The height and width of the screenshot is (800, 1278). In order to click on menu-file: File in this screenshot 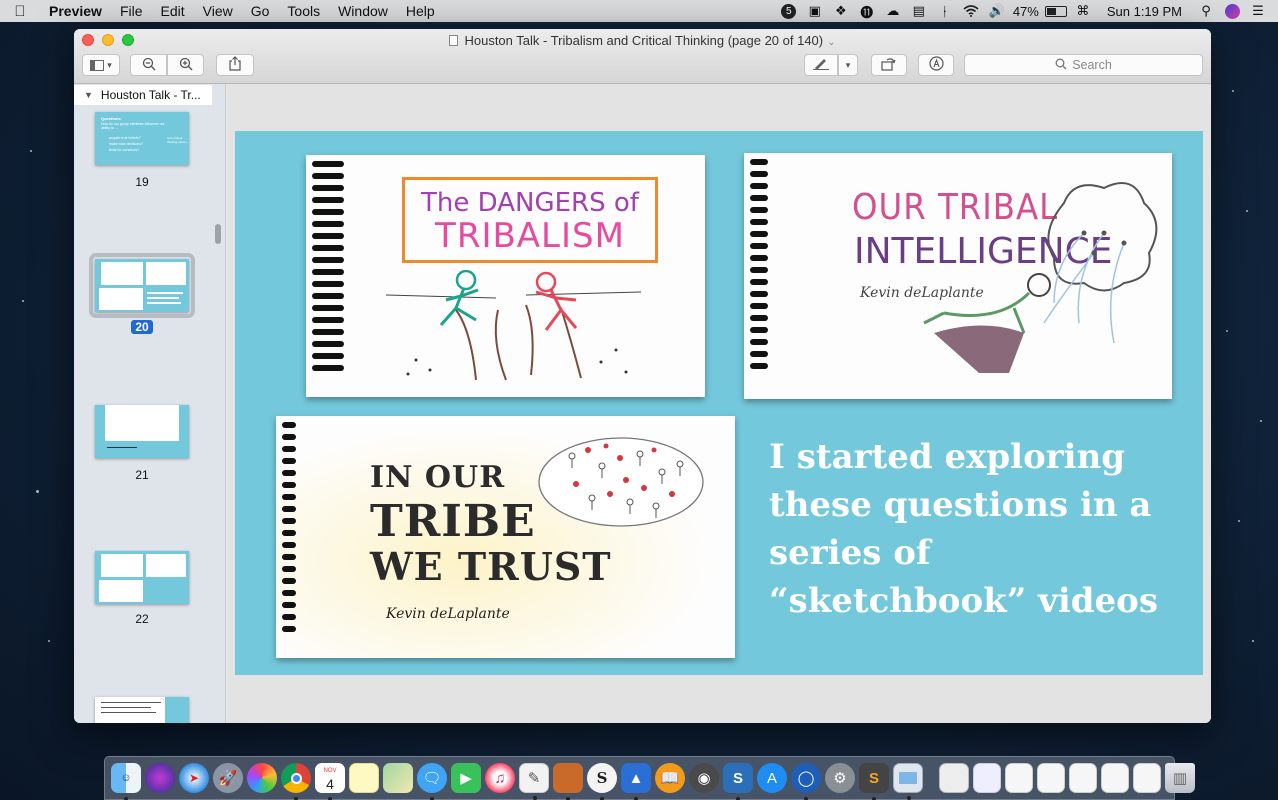, I will do `click(131, 11)`.